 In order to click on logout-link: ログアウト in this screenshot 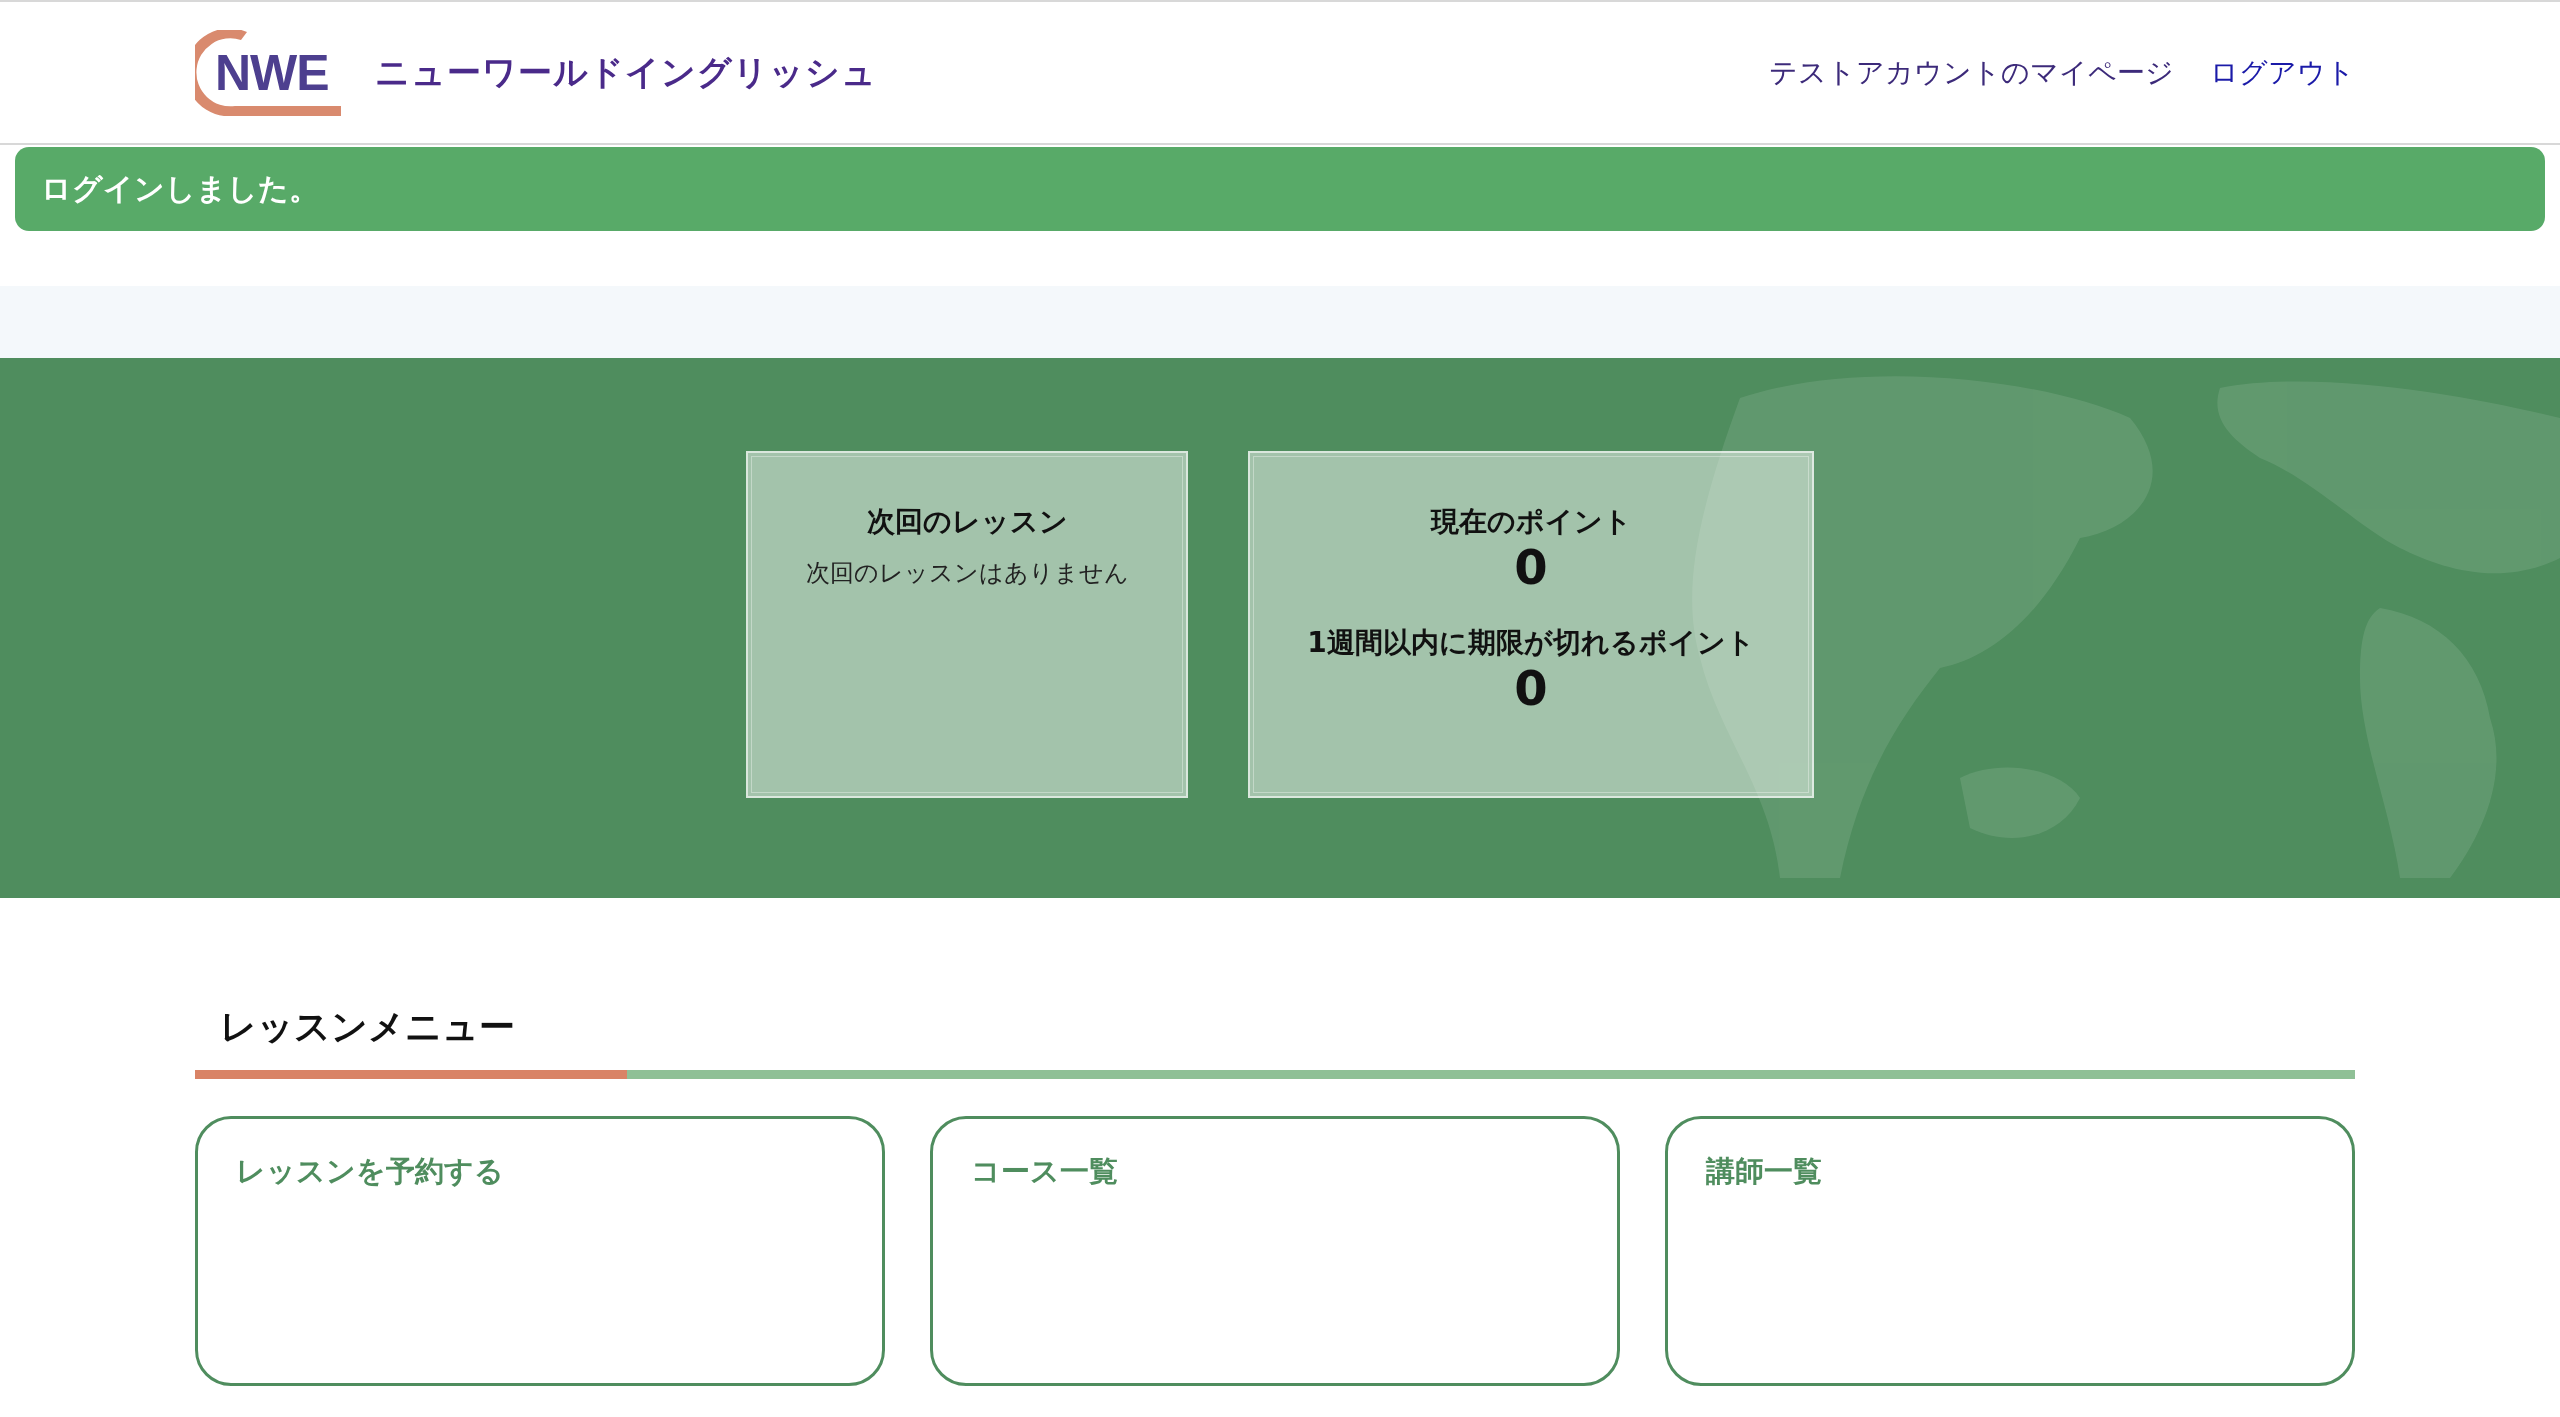, I will do `click(2282, 72)`.